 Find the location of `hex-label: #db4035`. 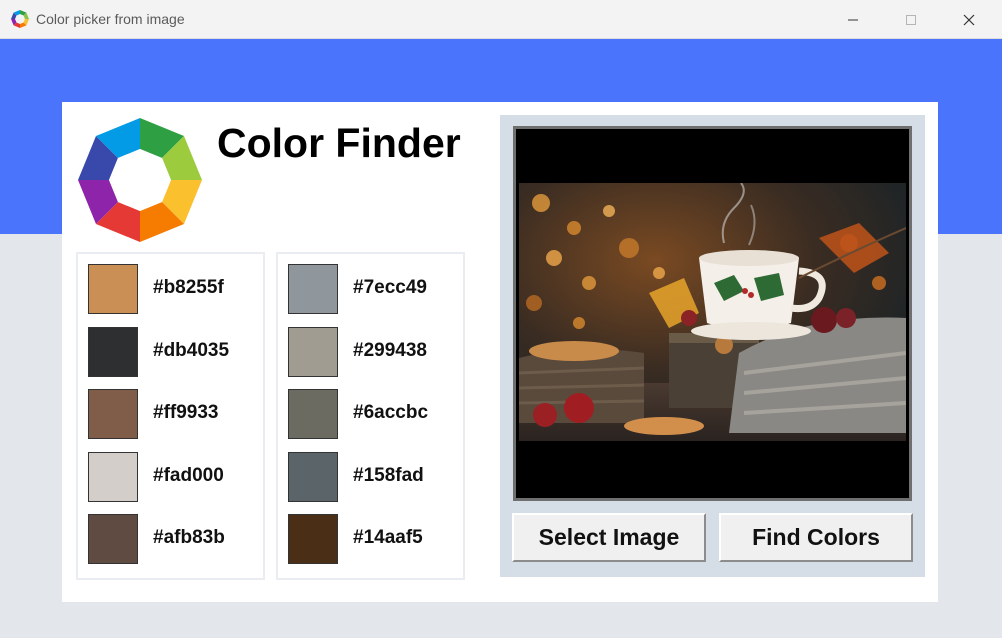

hex-label: #db4035 is located at coordinates (191, 350).